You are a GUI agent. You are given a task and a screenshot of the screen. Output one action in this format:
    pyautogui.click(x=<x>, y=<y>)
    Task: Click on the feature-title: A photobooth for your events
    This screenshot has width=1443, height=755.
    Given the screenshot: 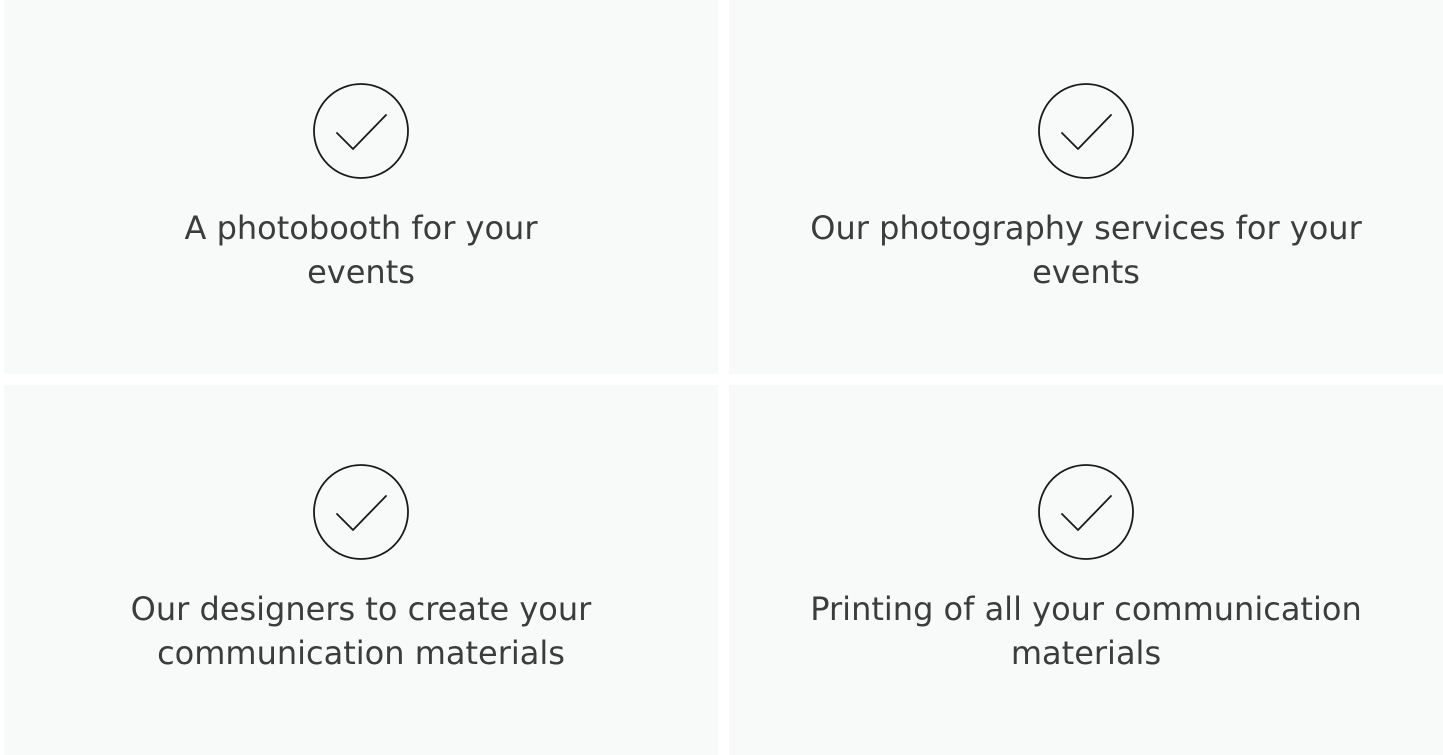 What is the action you would take?
    pyautogui.click(x=361, y=250)
    